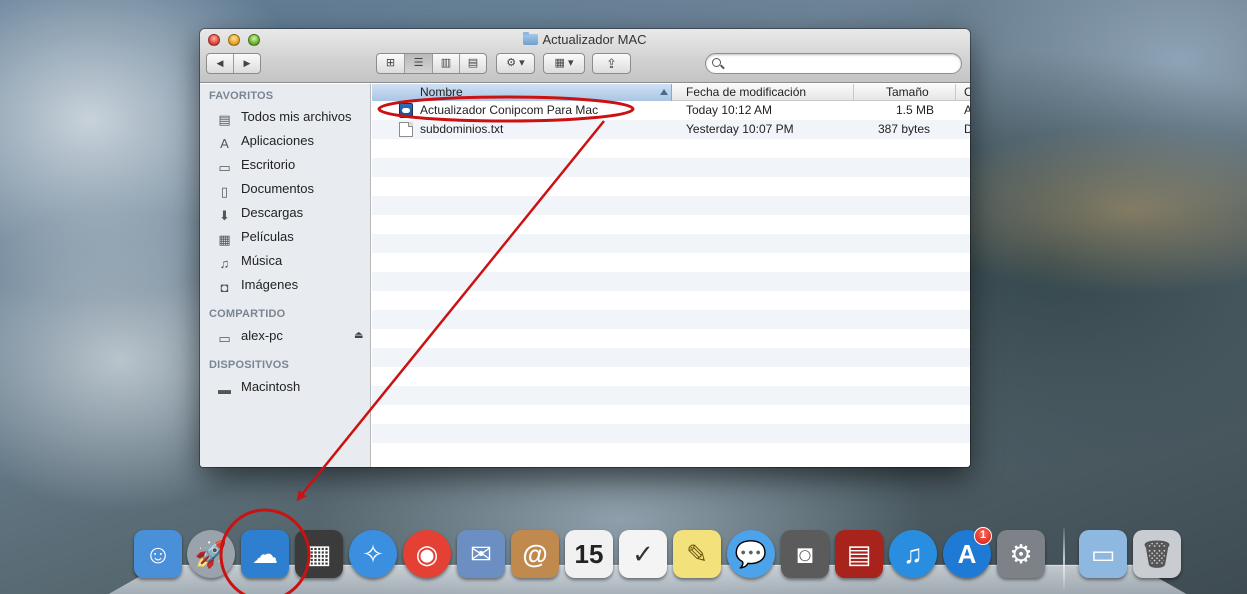 This screenshot has height=594, width=1247. I want to click on sidebar-item-alex-pc: ▭ alex-pc, so click(291, 336).